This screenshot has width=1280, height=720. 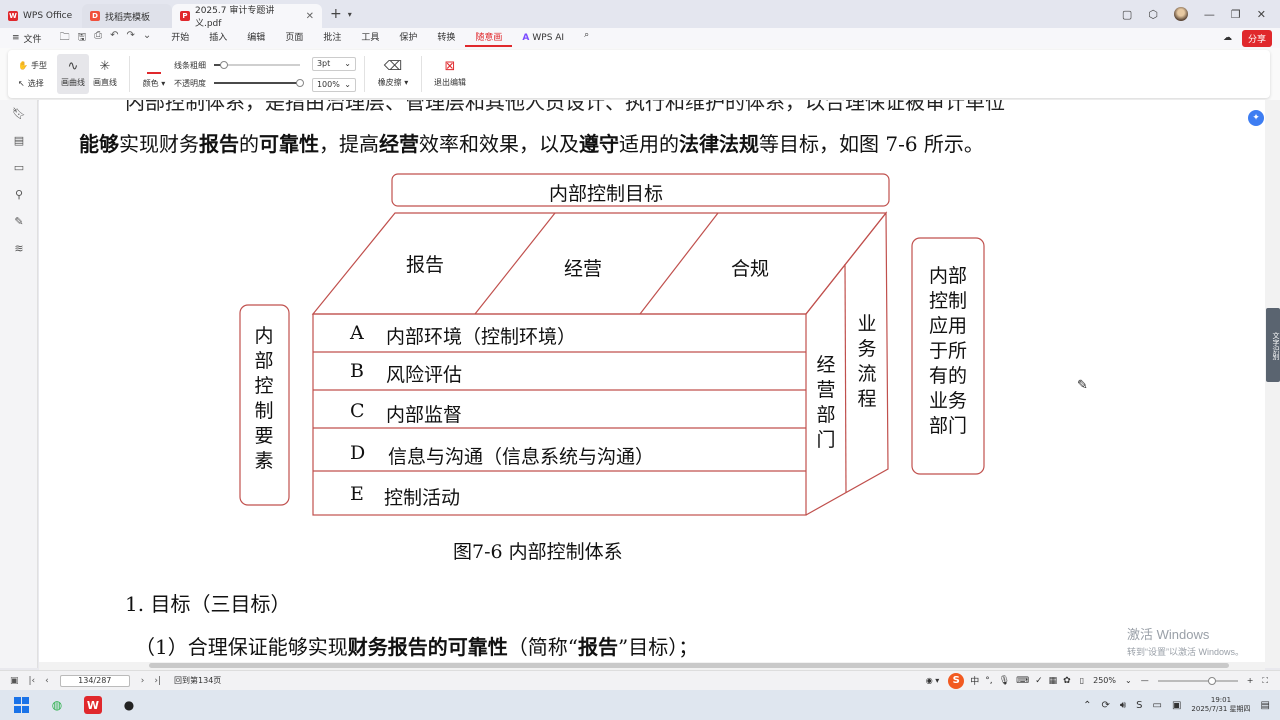 What do you see at coordinates (328, 84) in the screenshot?
I see `opacity-value: 100%` at bounding box center [328, 84].